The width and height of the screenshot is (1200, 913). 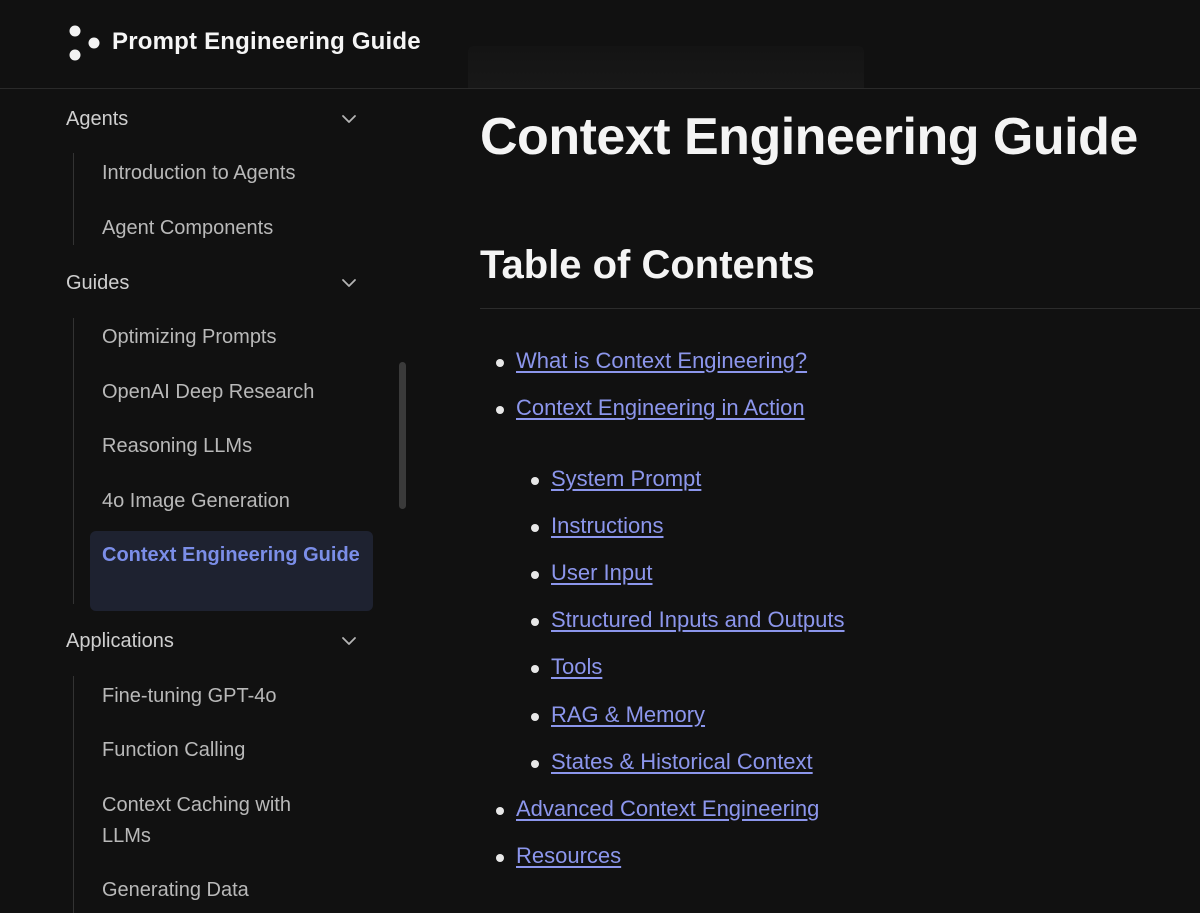 What do you see at coordinates (232, 696) in the screenshot?
I see `sidebar-item-fine-tuning-gpt-4o: Fine-tuning GPT-4o` at bounding box center [232, 696].